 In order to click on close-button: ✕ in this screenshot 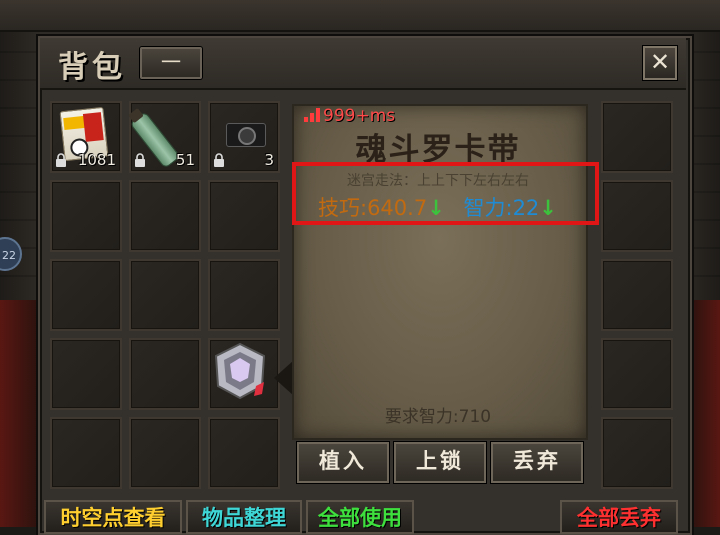, I will do `click(660, 63)`.